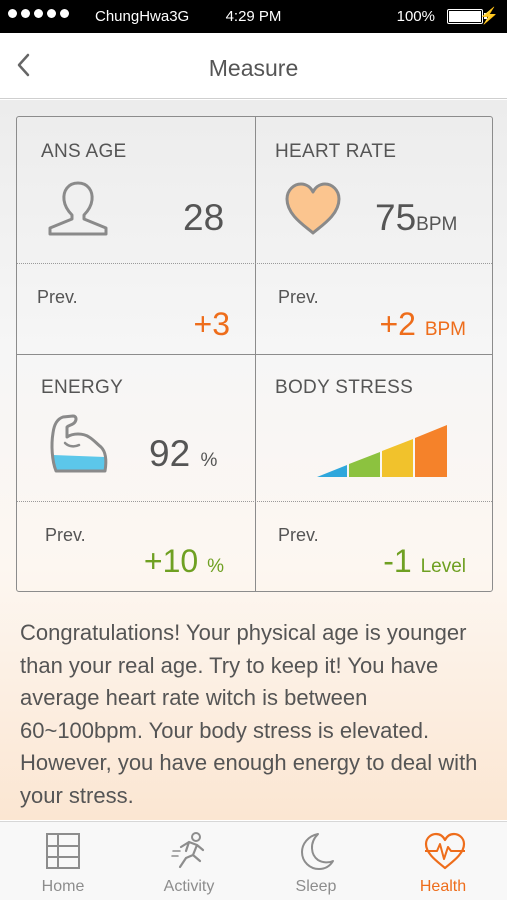  What do you see at coordinates (209, 460) in the screenshot?
I see `energy-unit: %` at bounding box center [209, 460].